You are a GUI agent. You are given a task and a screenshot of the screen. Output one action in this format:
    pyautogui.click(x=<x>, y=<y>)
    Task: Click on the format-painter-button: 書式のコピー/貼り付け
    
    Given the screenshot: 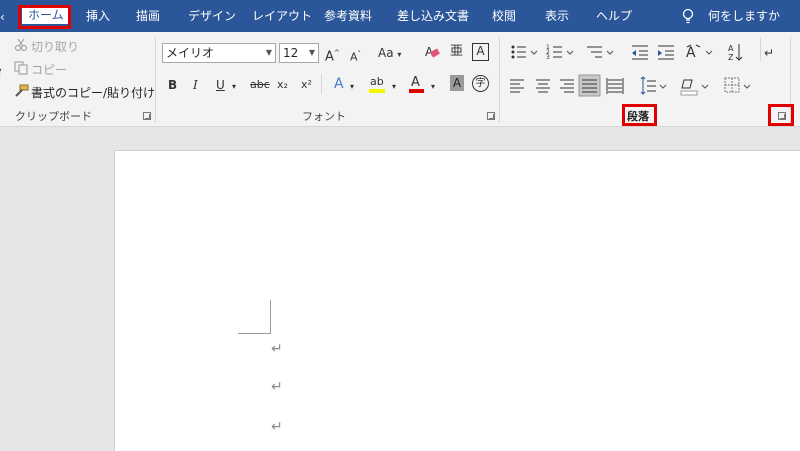 What is the action you would take?
    pyautogui.click(x=93, y=92)
    